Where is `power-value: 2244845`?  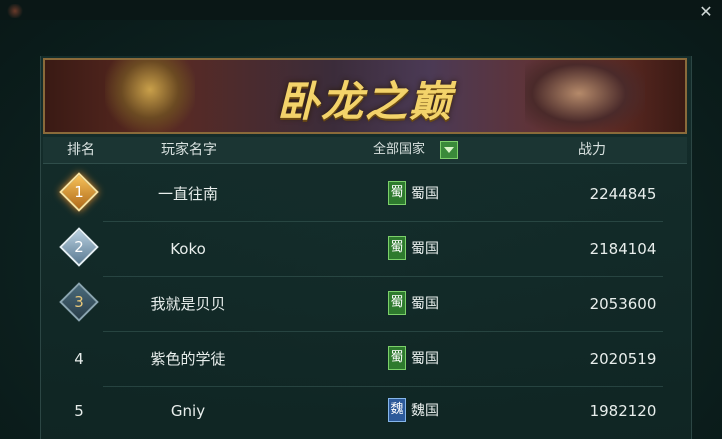 power-value: 2244845 is located at coordinates (623, 194).